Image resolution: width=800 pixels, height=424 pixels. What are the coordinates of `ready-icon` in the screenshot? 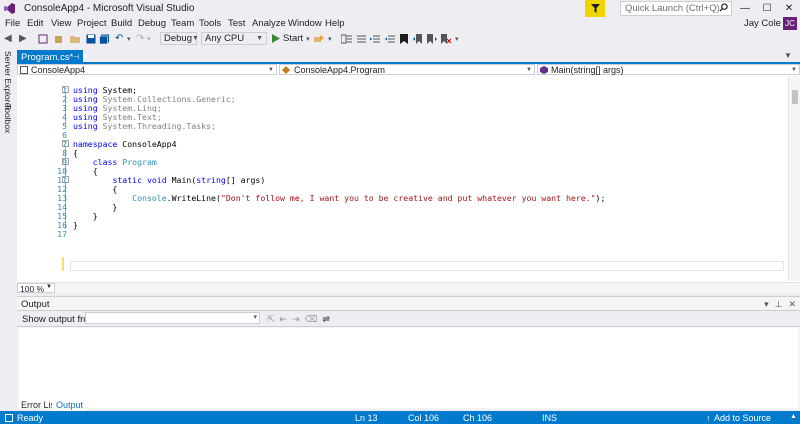 It's located at (9, 418).